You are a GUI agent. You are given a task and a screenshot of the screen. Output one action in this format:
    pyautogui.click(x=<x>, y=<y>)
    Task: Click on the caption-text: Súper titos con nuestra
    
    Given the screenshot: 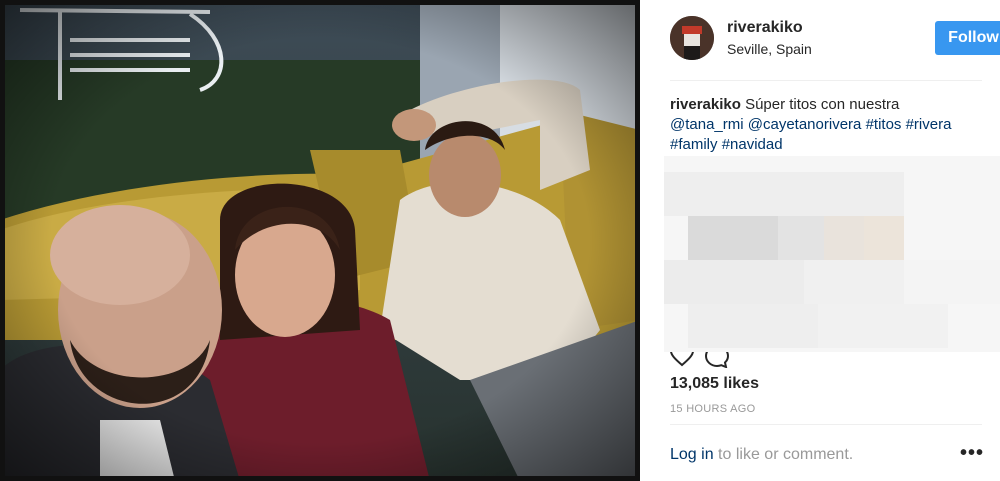 What is the action you would take?
    pyautogui.click(x=822, y=104)
    